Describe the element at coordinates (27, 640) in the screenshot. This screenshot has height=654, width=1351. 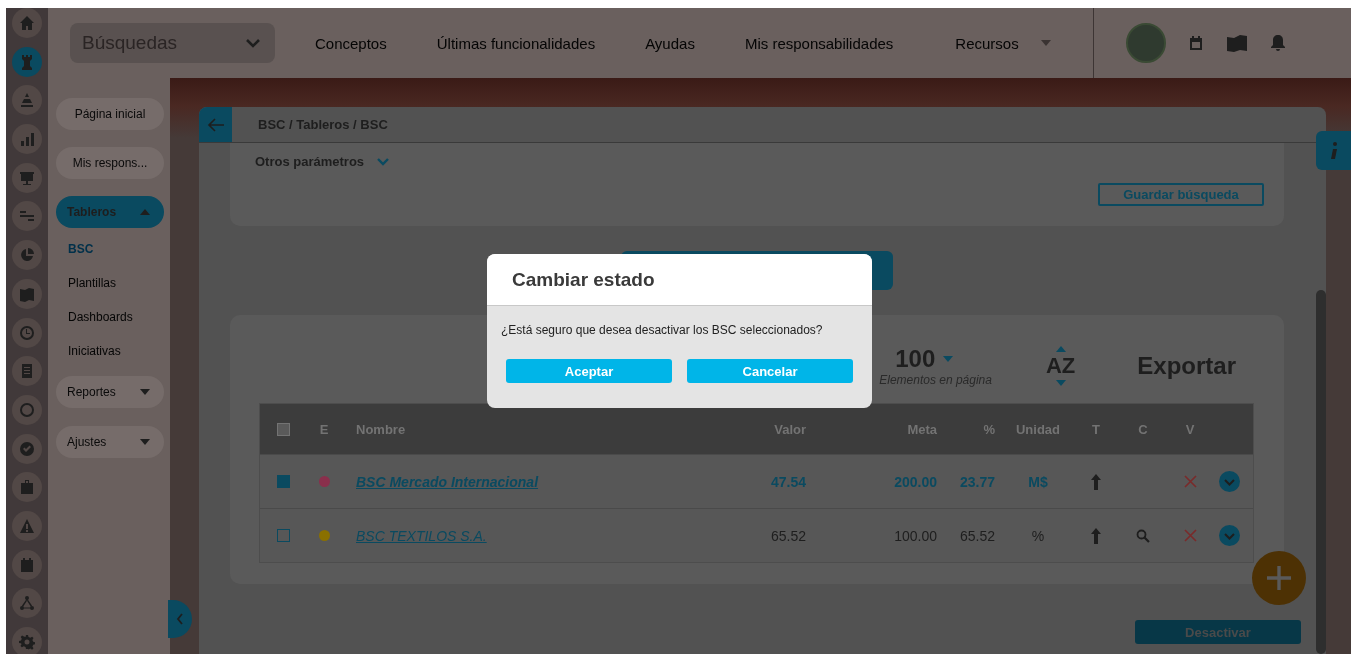
I see `settings-icon` at that location.